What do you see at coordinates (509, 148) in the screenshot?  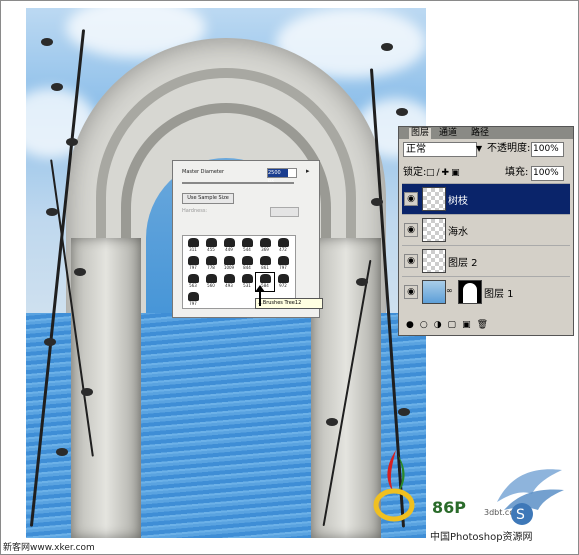 I see `opacity-label: 不透明度:` at bounding box center [509, 148].